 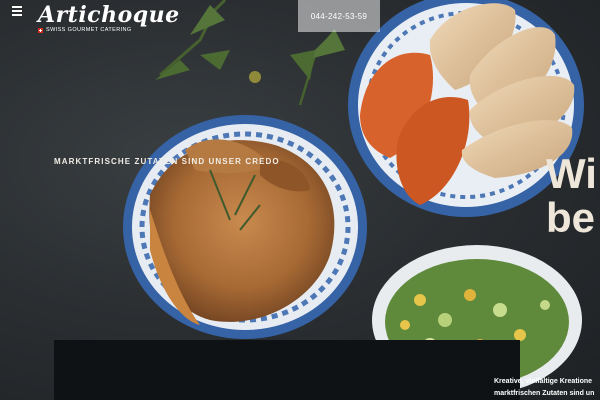 What do you see at coordinates (167, 161) in the screenshot?
I see `hero-eyebrow: Marktfrische Zutaten sind unser Credo` at bounding box center [167, 161].